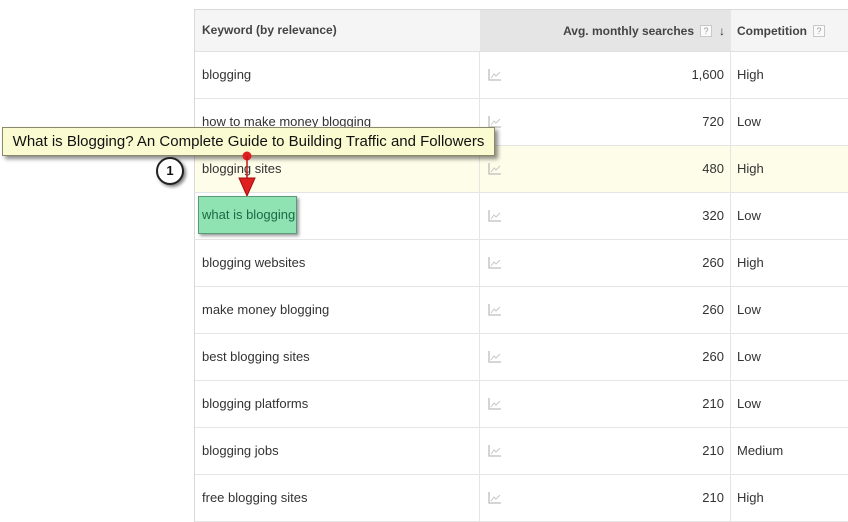 This screenshot has height=522, width=848. Describe the element at coordinates (337, 404) in the screenshot. I see `keyword-cell: blogging platforms` at that location.